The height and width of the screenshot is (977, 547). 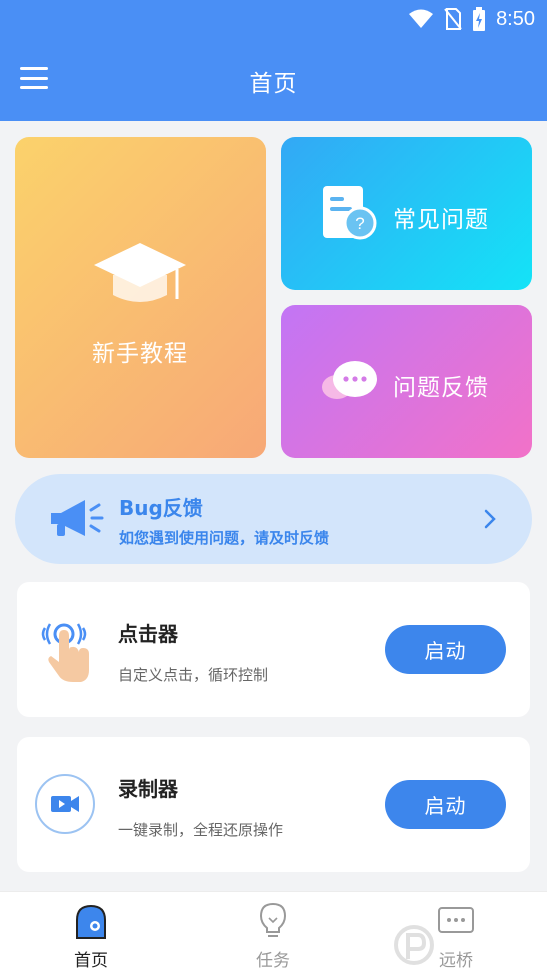 I want to click on banner-title: Bug反馈, so click(x=161, y=508).